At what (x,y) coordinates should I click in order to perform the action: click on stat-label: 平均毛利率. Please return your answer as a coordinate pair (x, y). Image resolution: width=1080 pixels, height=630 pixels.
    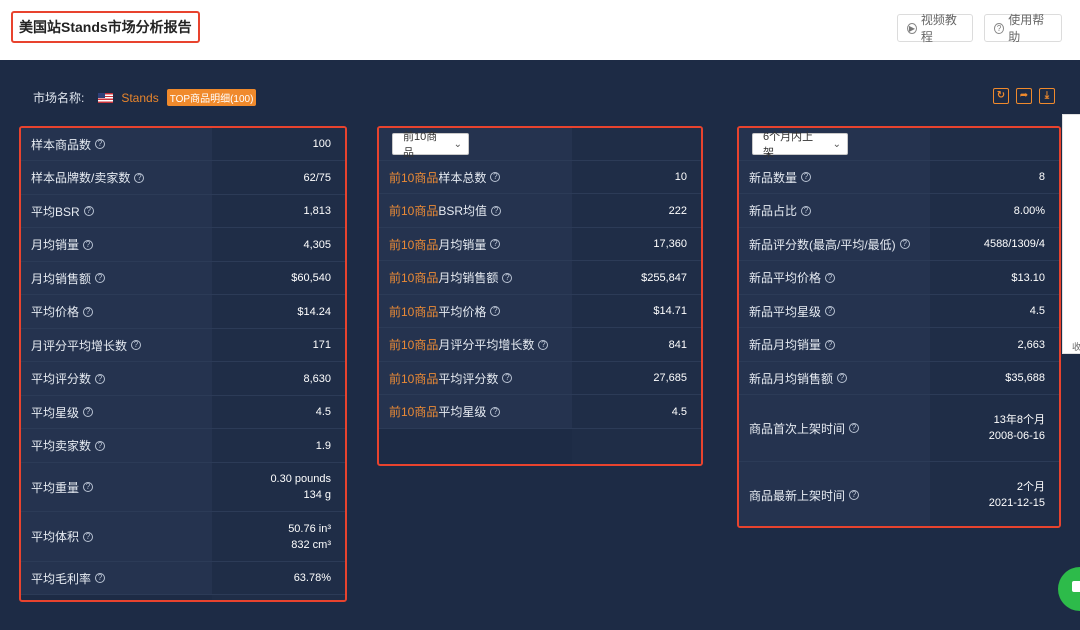
    Looking at the image, I should click on (61, 578).